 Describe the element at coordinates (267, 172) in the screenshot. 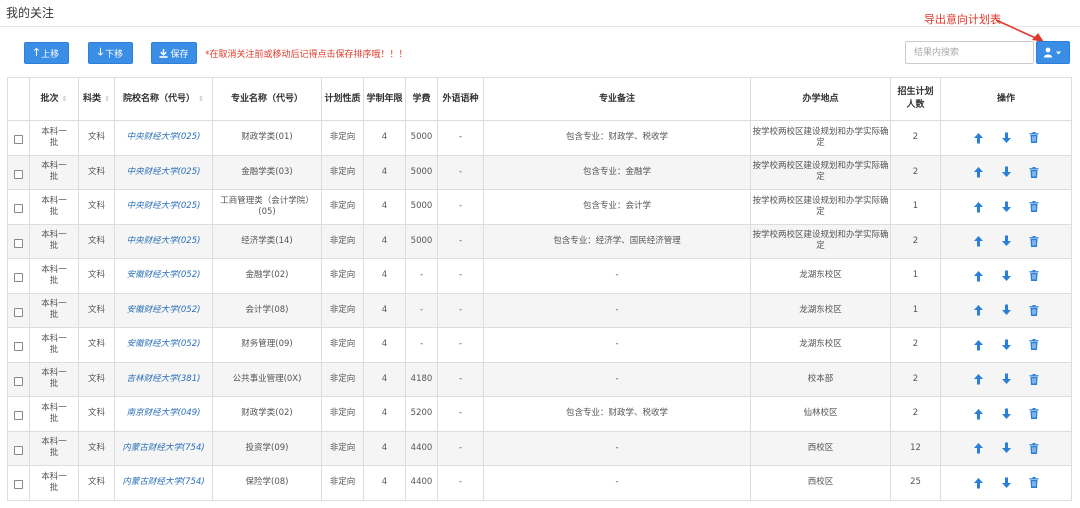

I see `cell-major: 金融学类(03)` at that location.